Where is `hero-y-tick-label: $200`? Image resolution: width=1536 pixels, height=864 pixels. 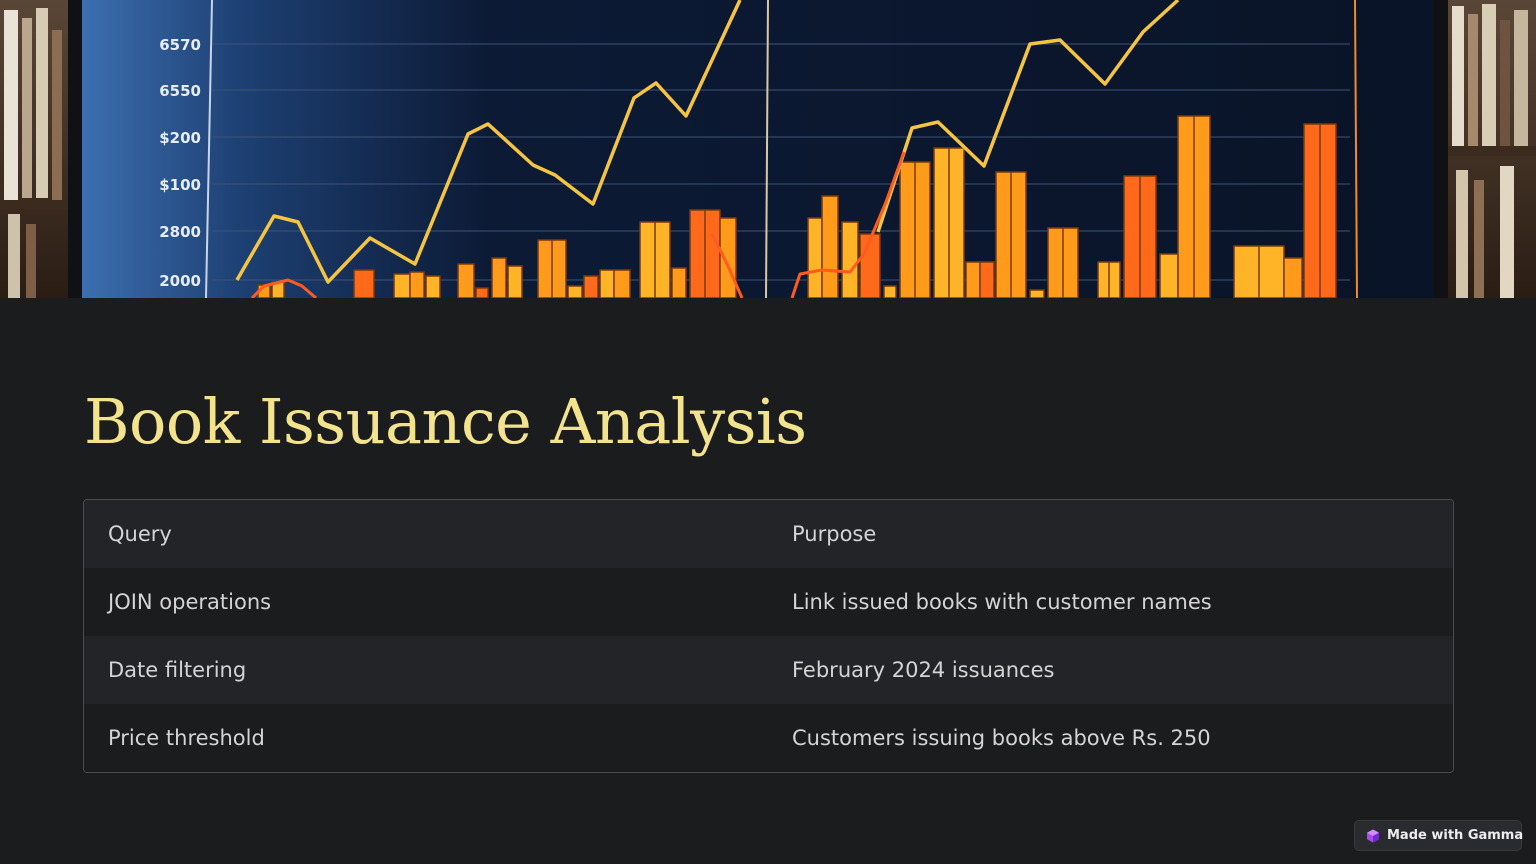
hero-y-tick-label: $200 is located at coordinates (180, 138).